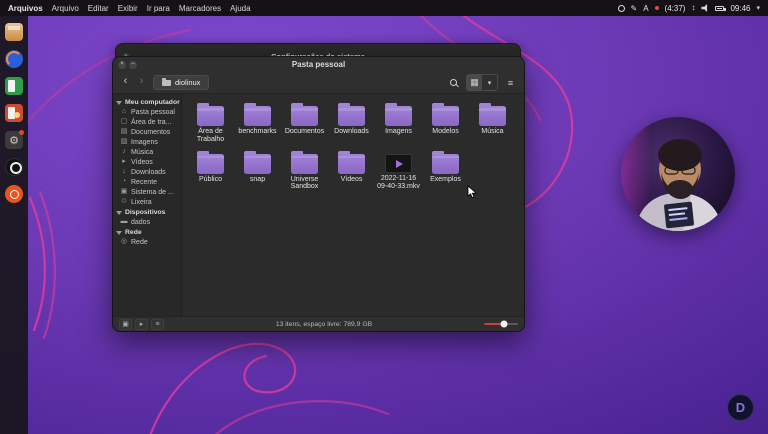 The height and width of the screenshot is (434, 768). What do you see at coordinates (318, 83) in the screenshot?
I see `toolbar: ‹ › diolinux ▦ ▾ ≡` at bounding box center [318, 83].